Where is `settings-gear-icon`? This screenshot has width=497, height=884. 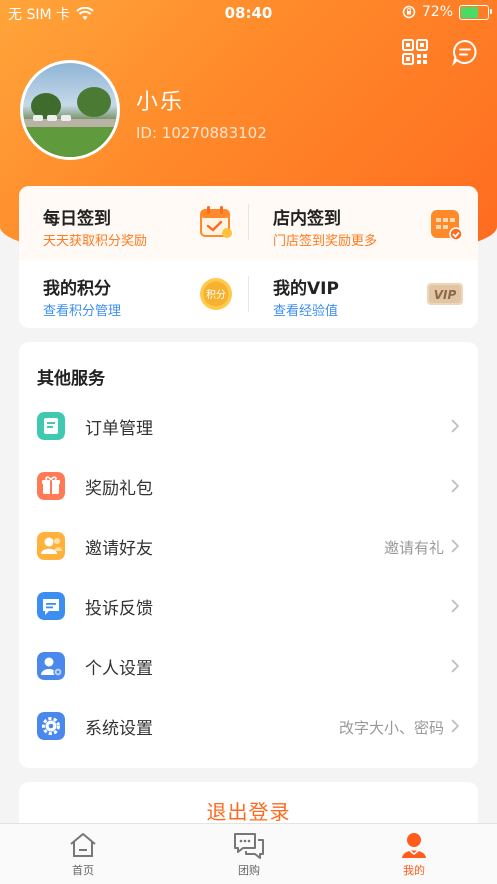
settings-gear-icon is located at coordinates (51, 726).